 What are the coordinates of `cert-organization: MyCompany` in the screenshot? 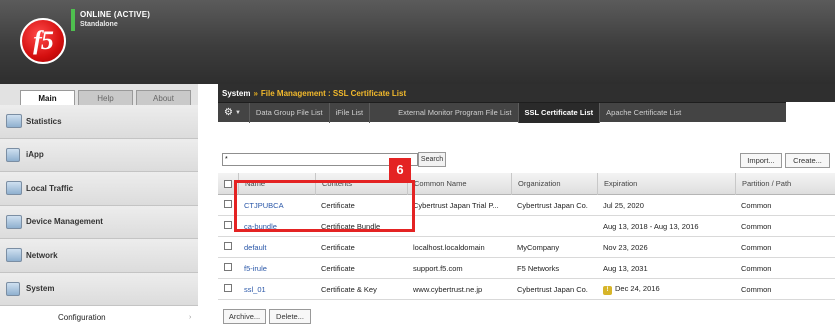 It's located at (538, 247).